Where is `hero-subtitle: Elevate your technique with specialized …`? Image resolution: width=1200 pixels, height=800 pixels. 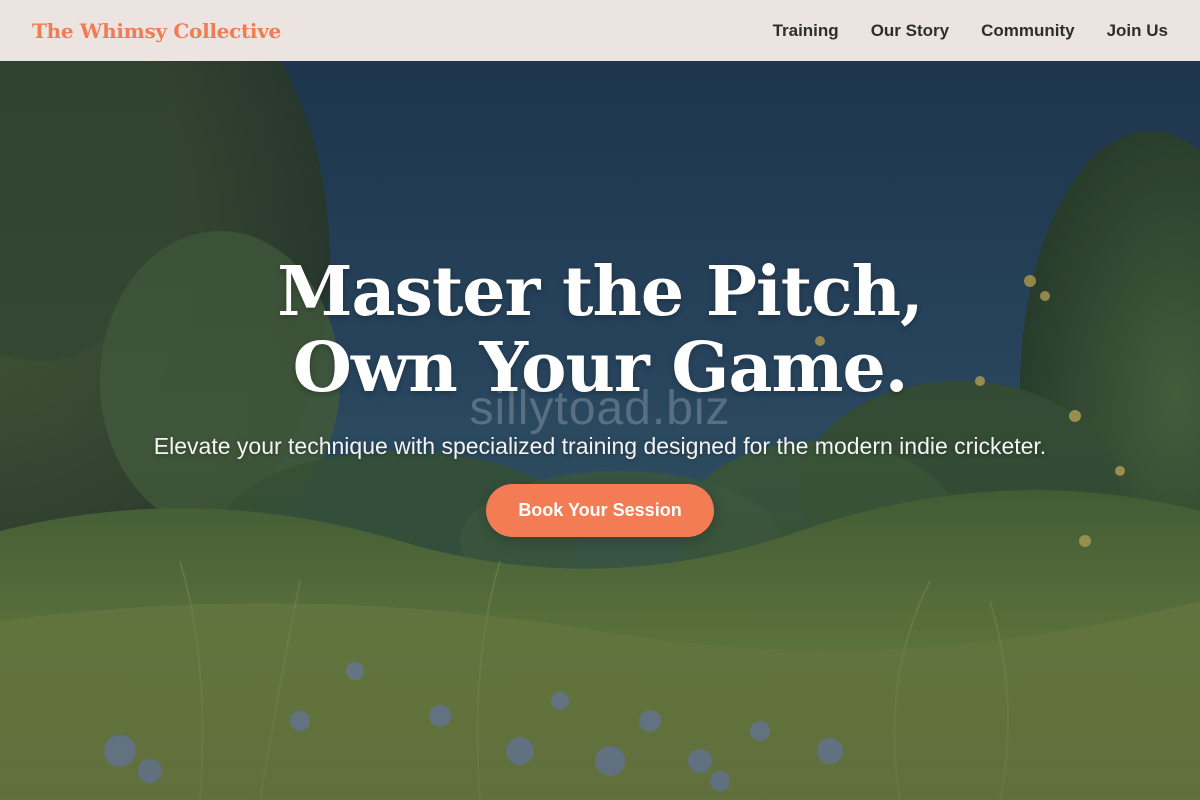
hero-subtitle: Elevate your technique with specialized … is located at coordinates (600, 446).